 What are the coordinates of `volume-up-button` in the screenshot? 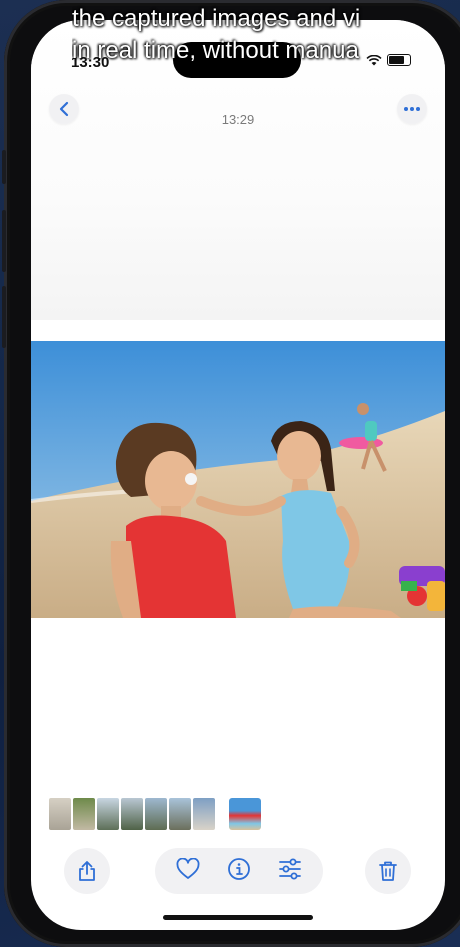 It's located at (4, 241).